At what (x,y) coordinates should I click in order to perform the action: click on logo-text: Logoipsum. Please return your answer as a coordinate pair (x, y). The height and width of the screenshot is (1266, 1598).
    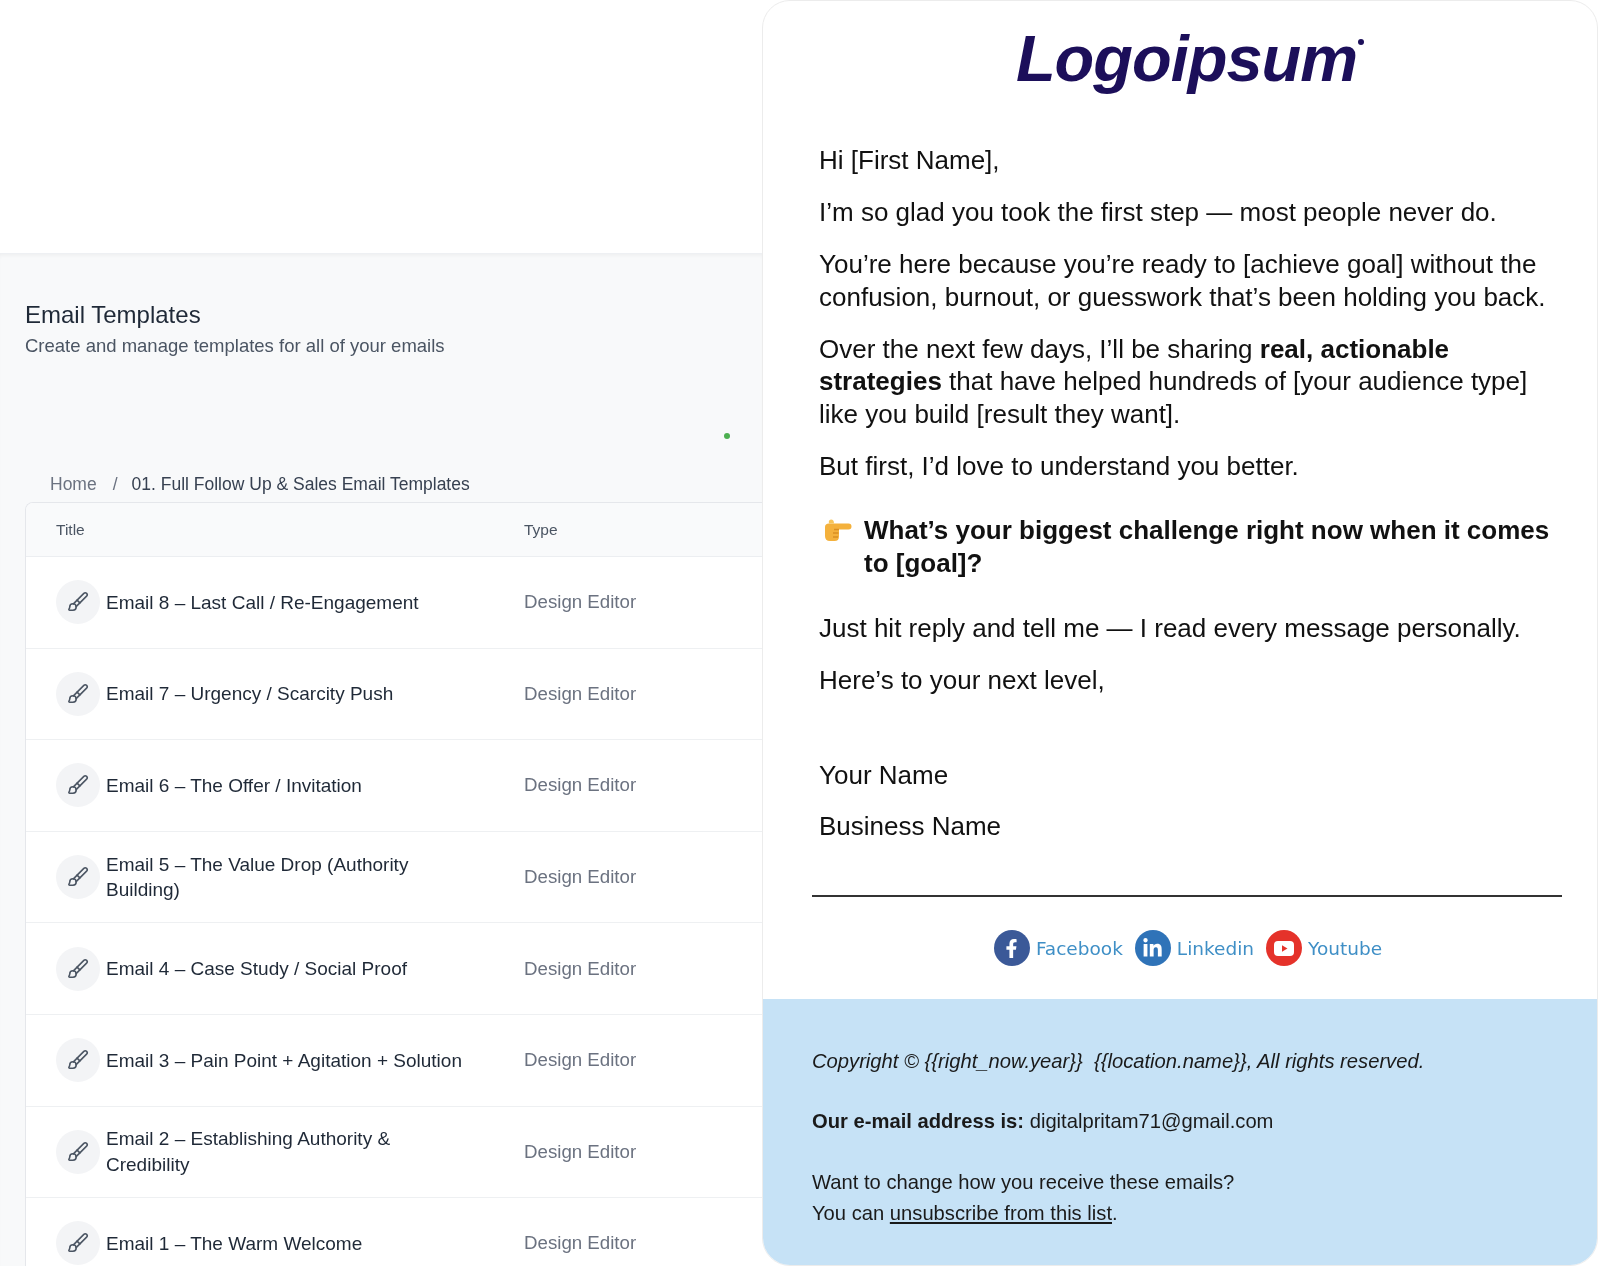
    Looking at the image, I should click on (1186, 59).